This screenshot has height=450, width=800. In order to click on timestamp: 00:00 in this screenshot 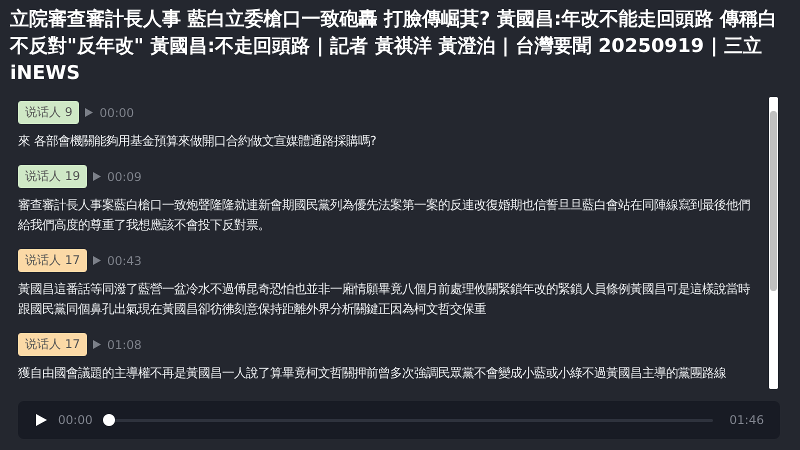, I will do `click(116, 113)`.